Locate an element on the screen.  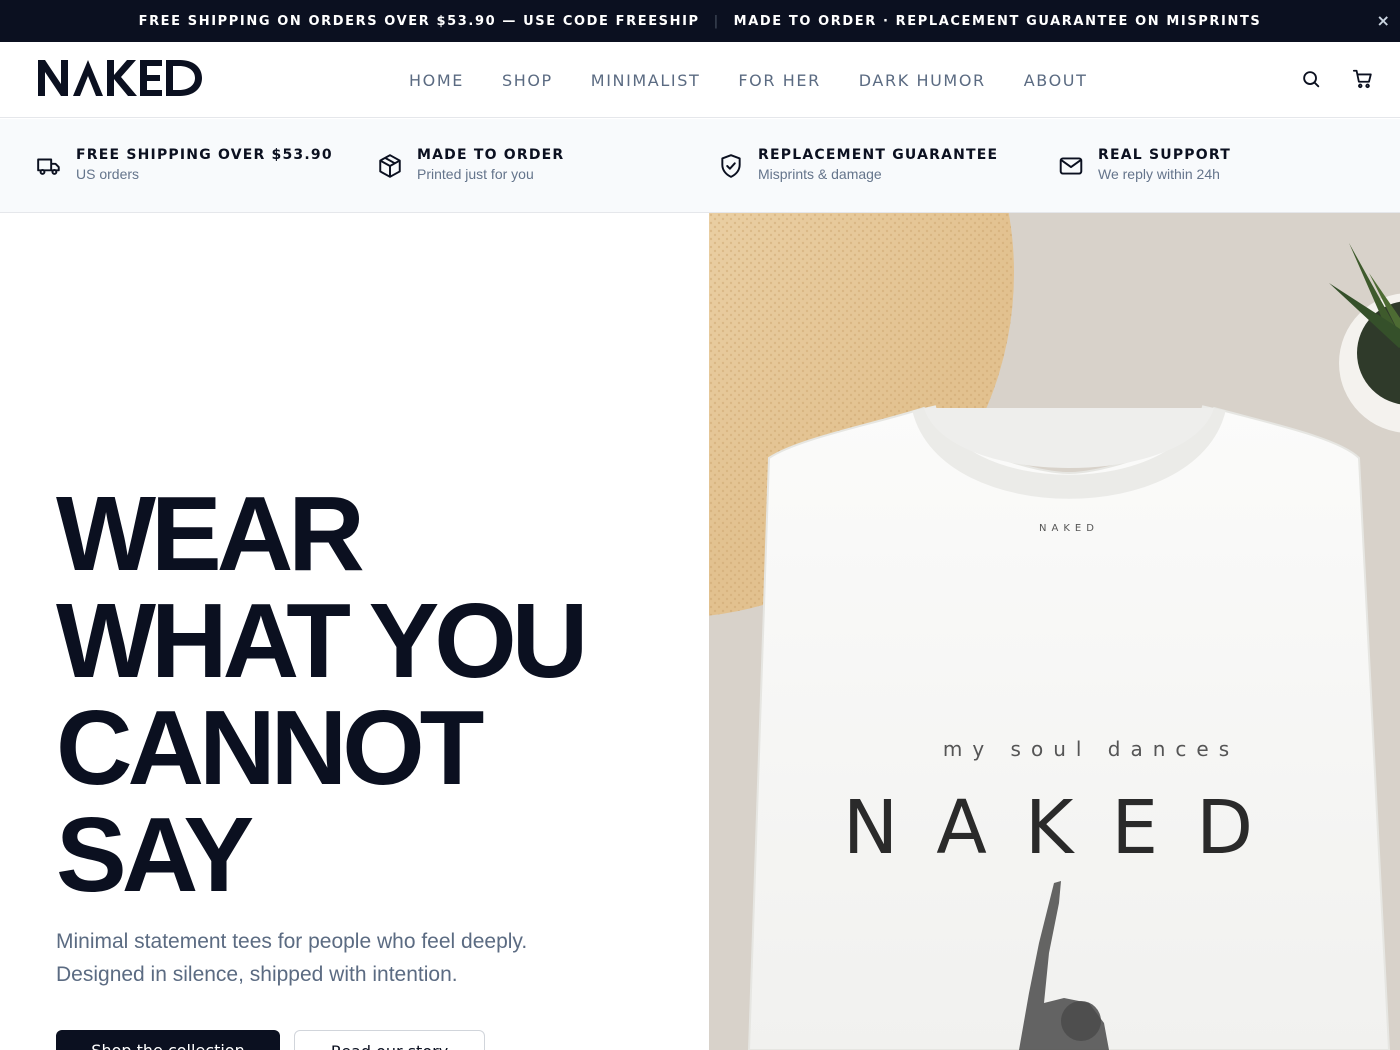
feature-title: MADE TO ORDER is located at coordinates (491, 155).